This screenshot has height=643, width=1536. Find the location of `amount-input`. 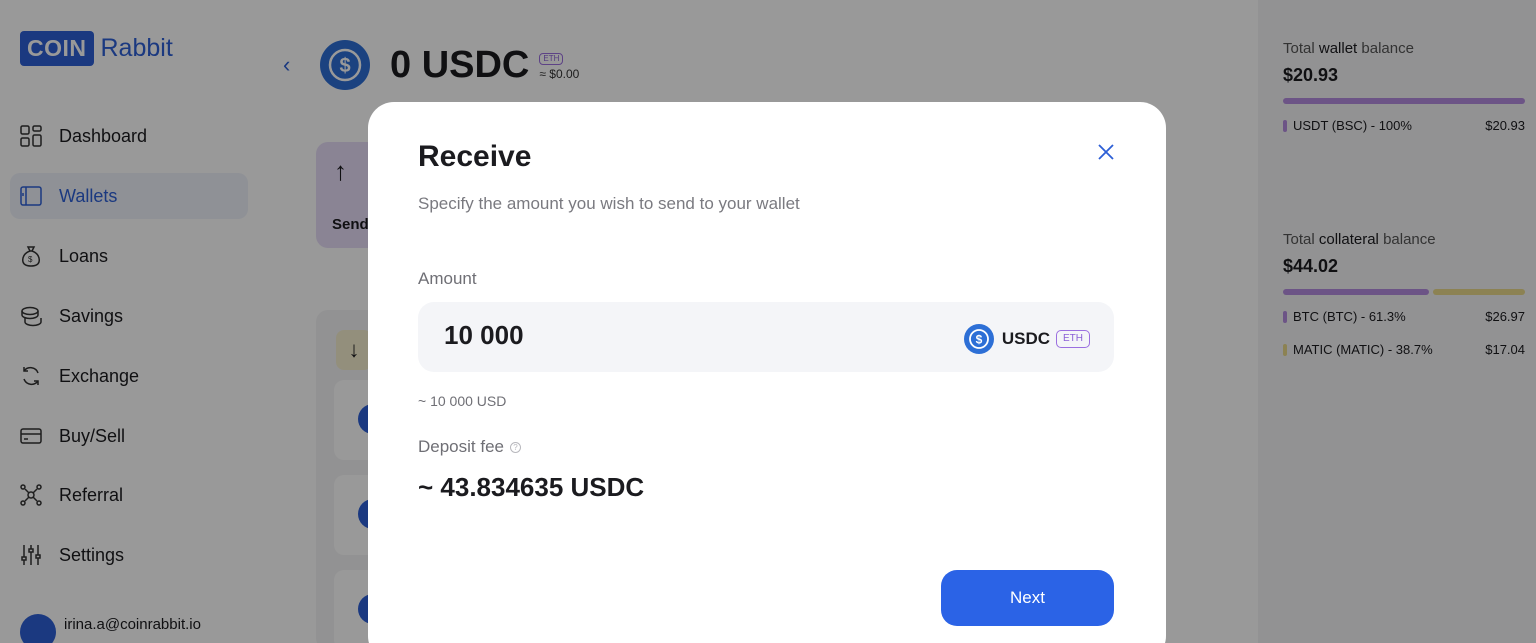

amount-input is located at coordinates (644, 335).